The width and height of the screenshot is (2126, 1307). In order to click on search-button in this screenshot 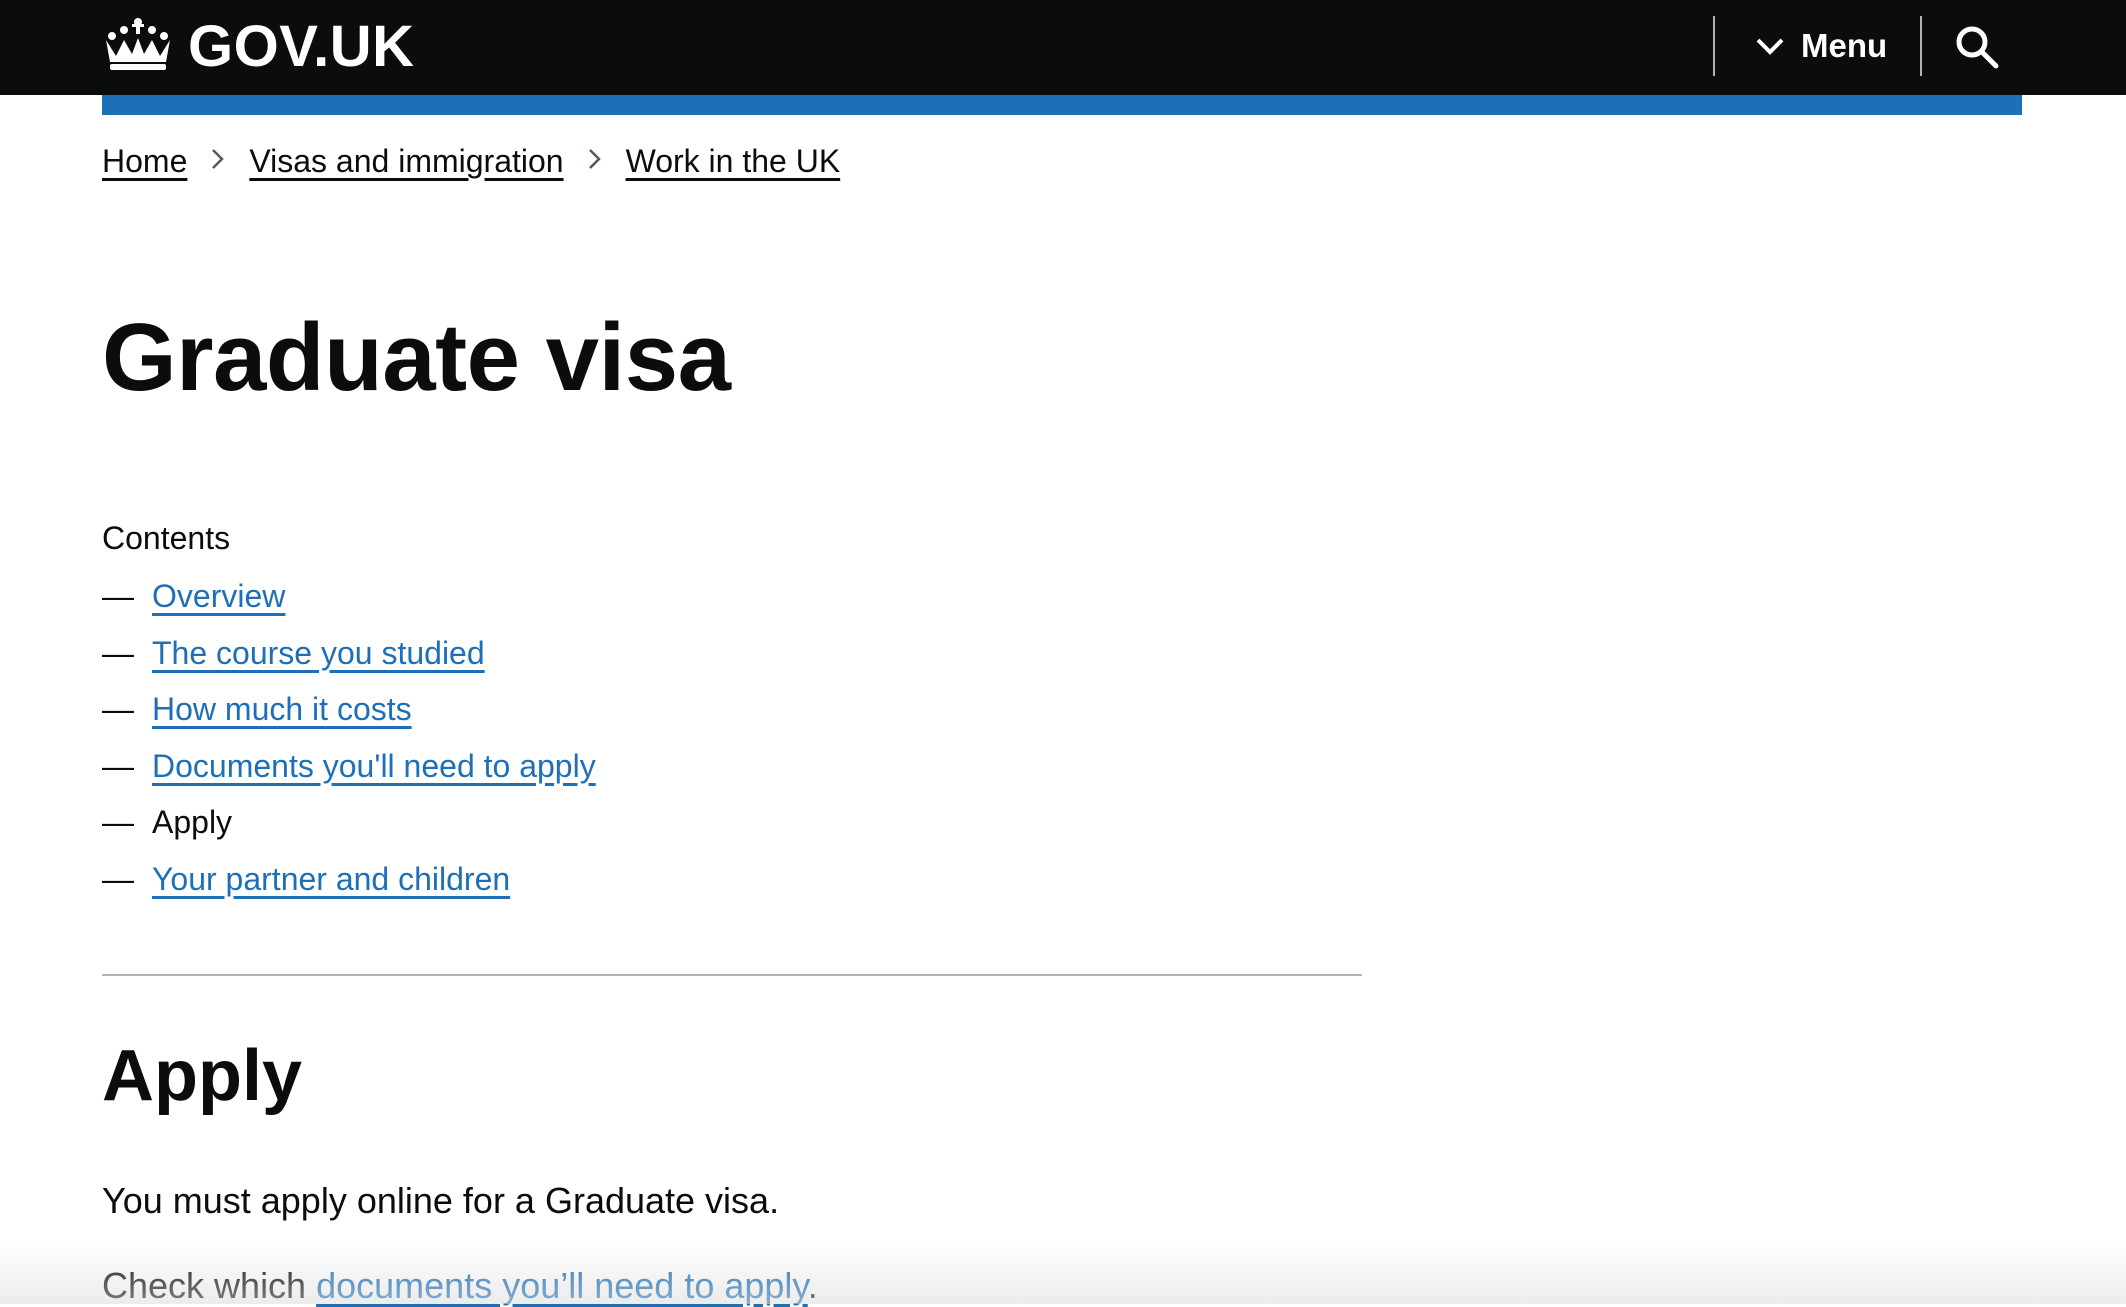, I will do `click(1977, 47)`.